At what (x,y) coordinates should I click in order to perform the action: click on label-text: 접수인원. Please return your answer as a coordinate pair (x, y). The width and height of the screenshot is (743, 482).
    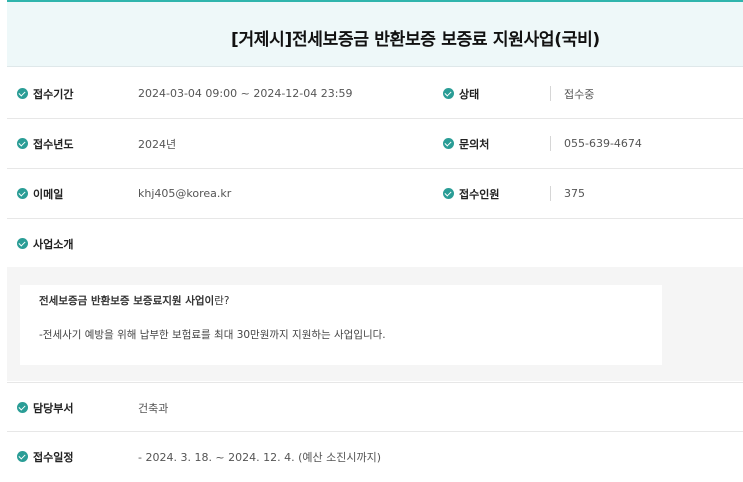
    Looking at the image, I should click on (479, 194).